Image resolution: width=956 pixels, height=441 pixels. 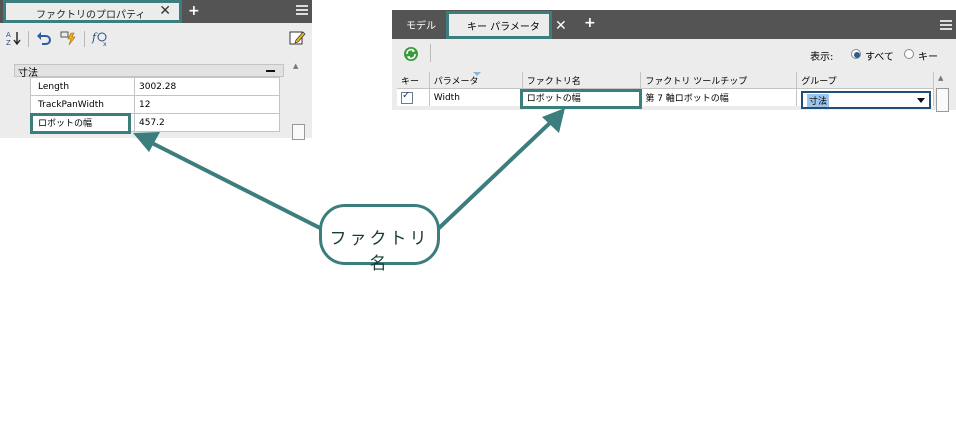 What do you see at coordinates (207, 122) in the screenshot?
I see `property-value: 457.2` at bounding box center [207, 122].